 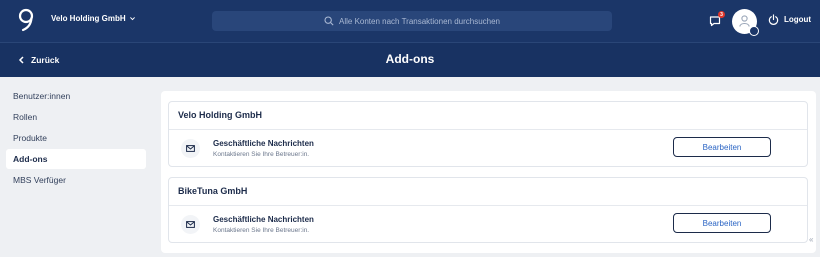 What do you see at coordinates (721, 14) in the screenshot?
I see `notification-badge: 3` at bounding box center [721, 14].